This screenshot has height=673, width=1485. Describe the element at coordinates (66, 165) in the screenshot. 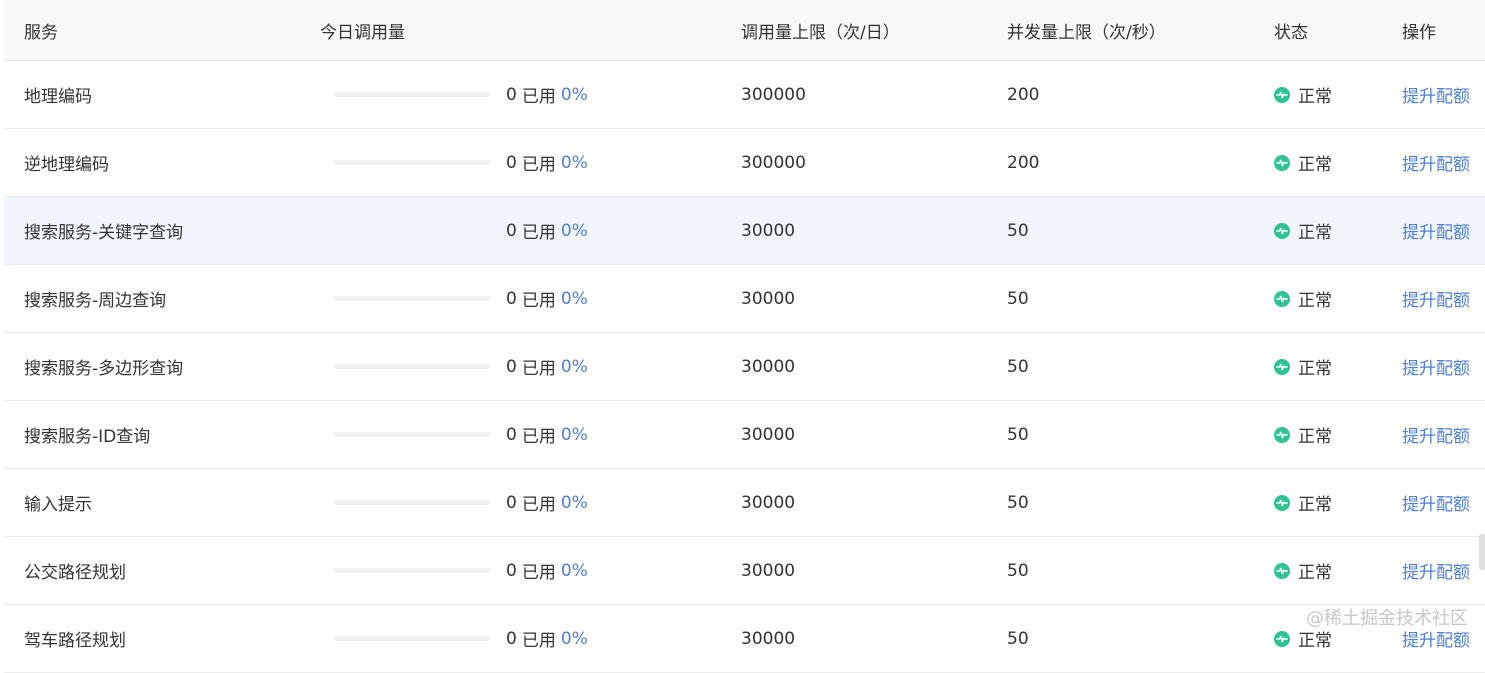

I see `service-name: 逆地理编码` at that location.